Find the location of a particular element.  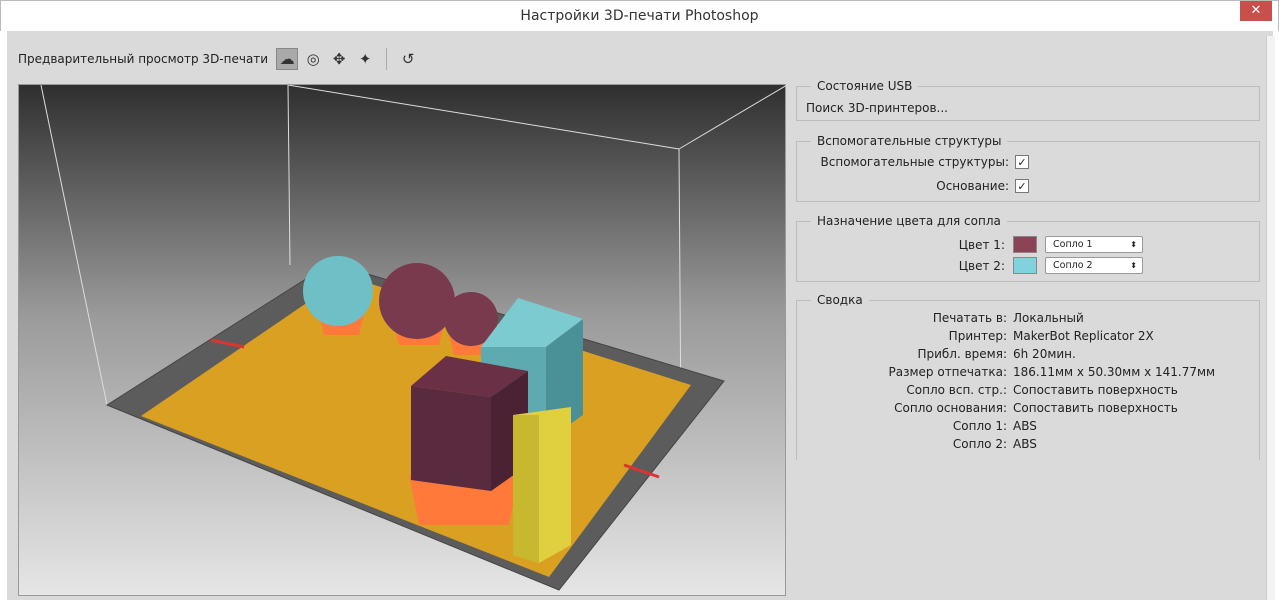

summary-row: Сопло всп. стр.: Сопоставить поверхность is located at coordinates (1029, 390).